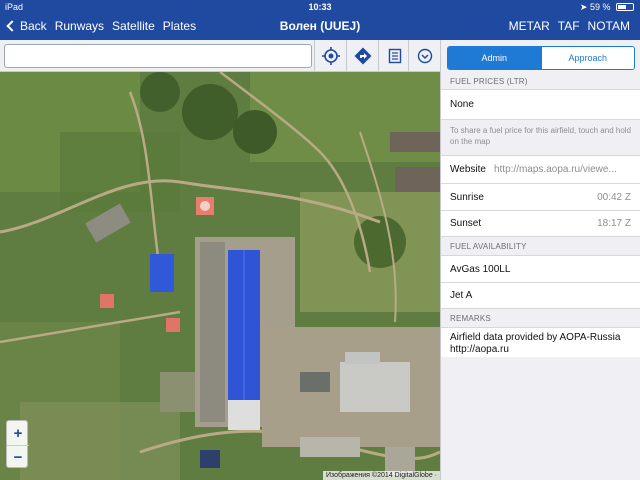  Describe the element at coordinates (133, 26) in the screenshot. I see `satellite-button: Satellite` at that location.